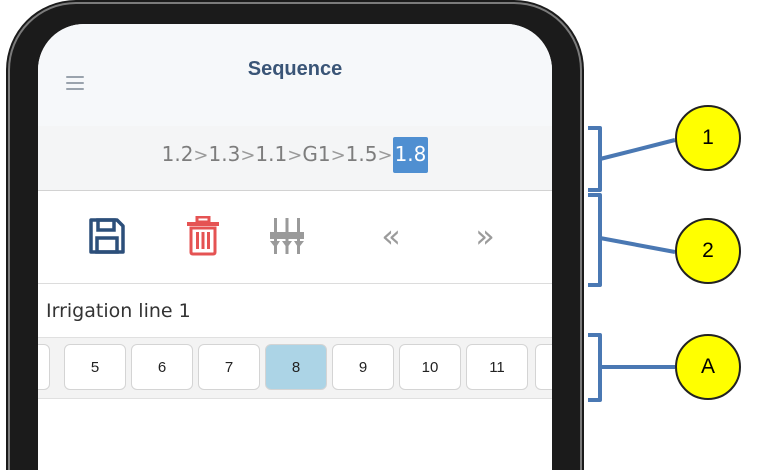 The height and width of the screenshot is (470, 765). I want to click on bracket-a, so click(595, 367).